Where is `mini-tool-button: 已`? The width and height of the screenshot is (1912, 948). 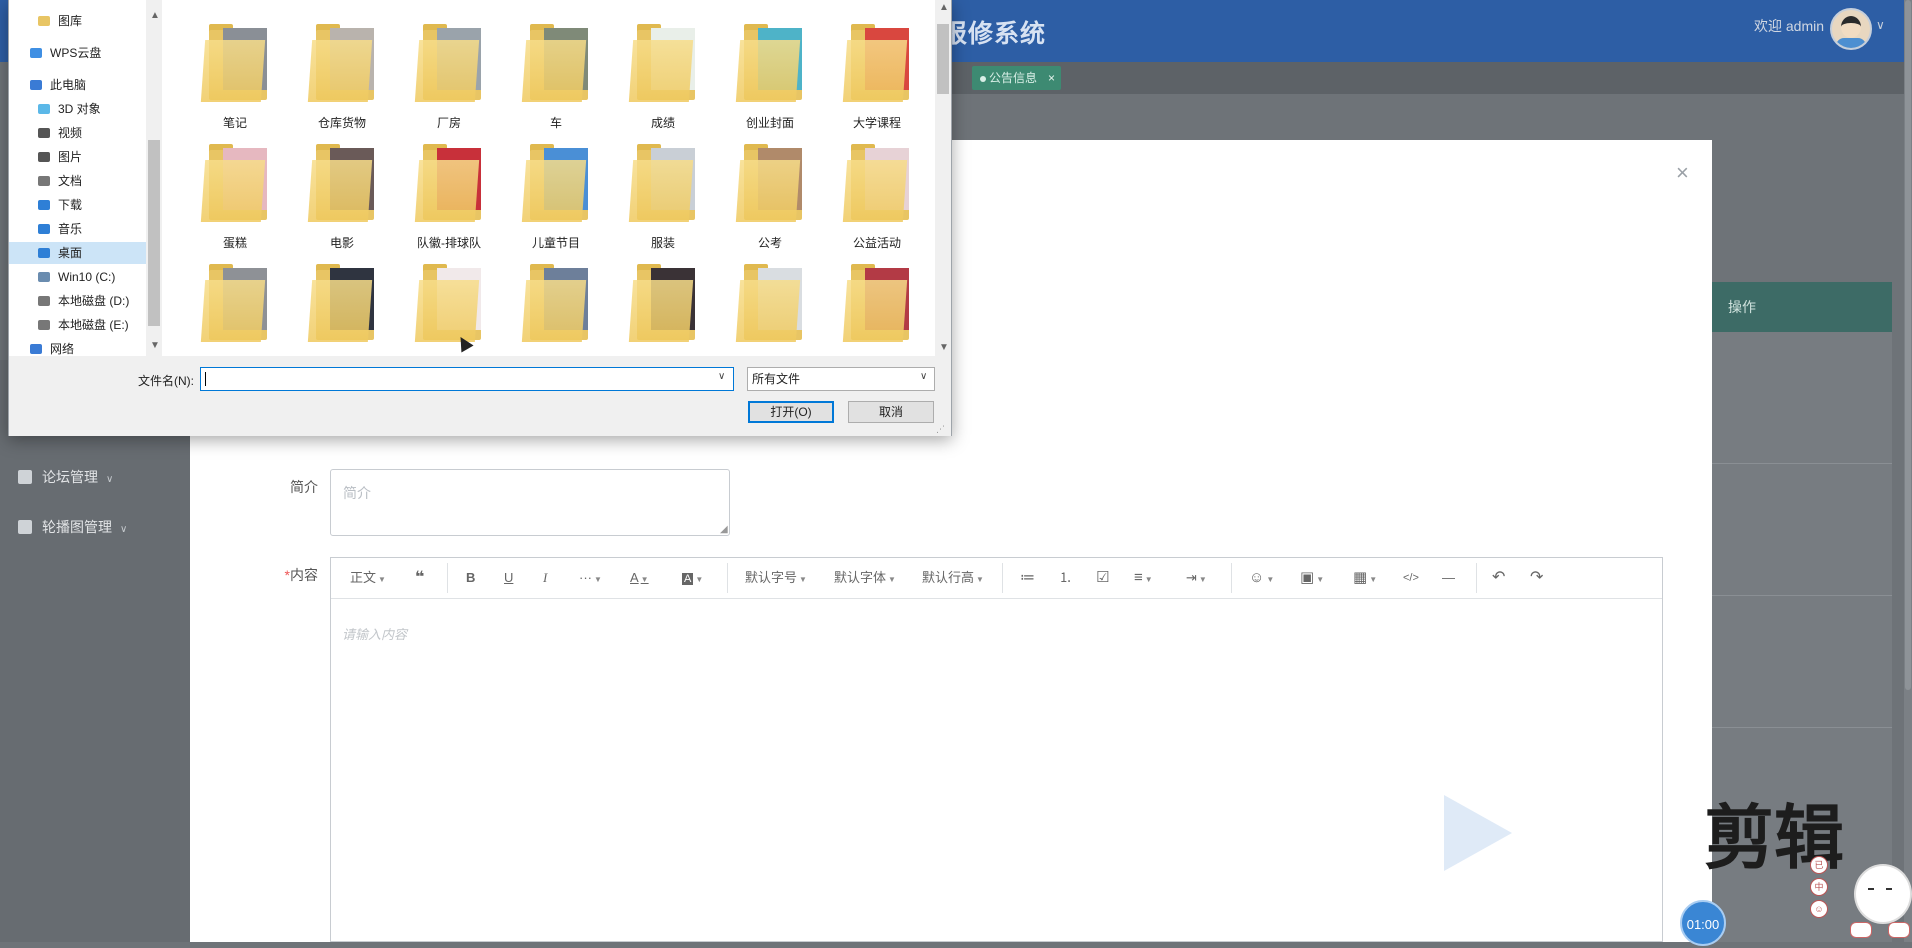
mini-tool-button: 已 is located at coordinates (1819, 865).